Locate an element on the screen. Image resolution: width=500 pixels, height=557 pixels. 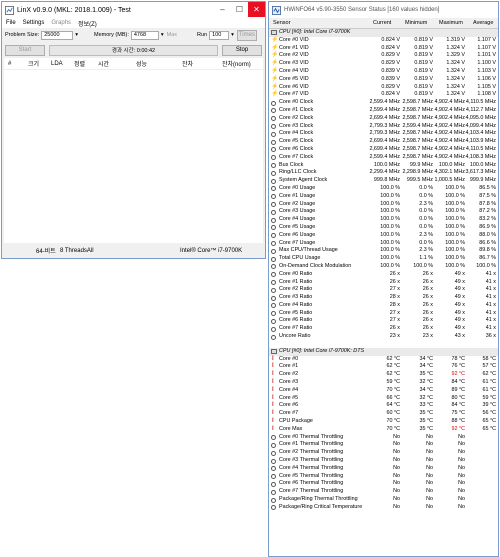
col-align: 정렬 is located at coordinates (79, 63).